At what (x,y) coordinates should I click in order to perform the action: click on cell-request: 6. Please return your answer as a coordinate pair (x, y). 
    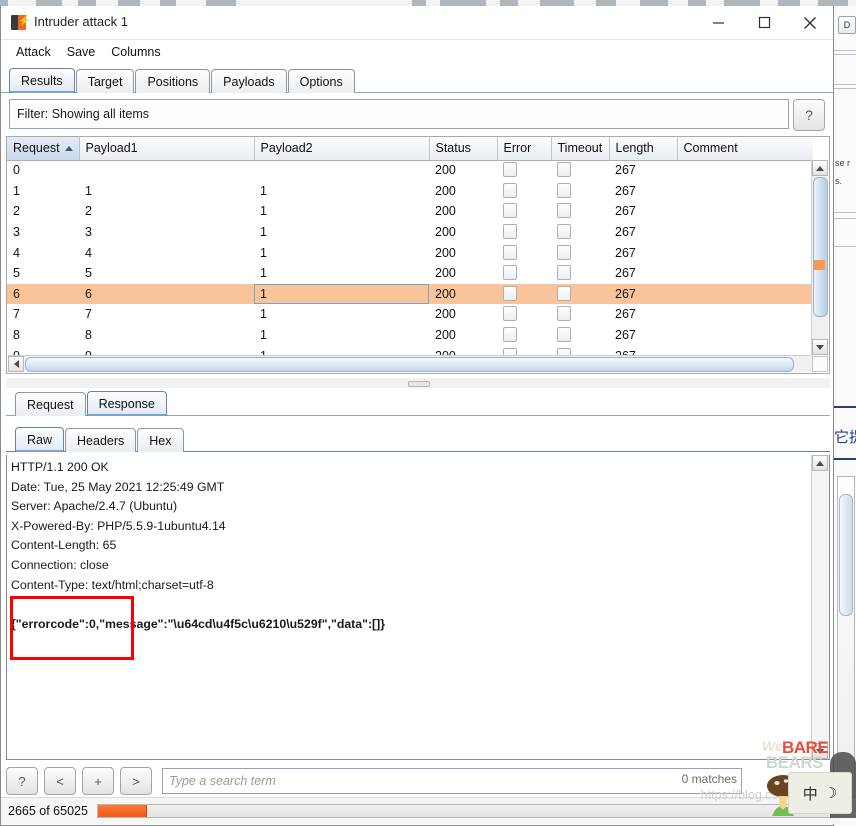
    Looking at the image, I should click on (43, 294).